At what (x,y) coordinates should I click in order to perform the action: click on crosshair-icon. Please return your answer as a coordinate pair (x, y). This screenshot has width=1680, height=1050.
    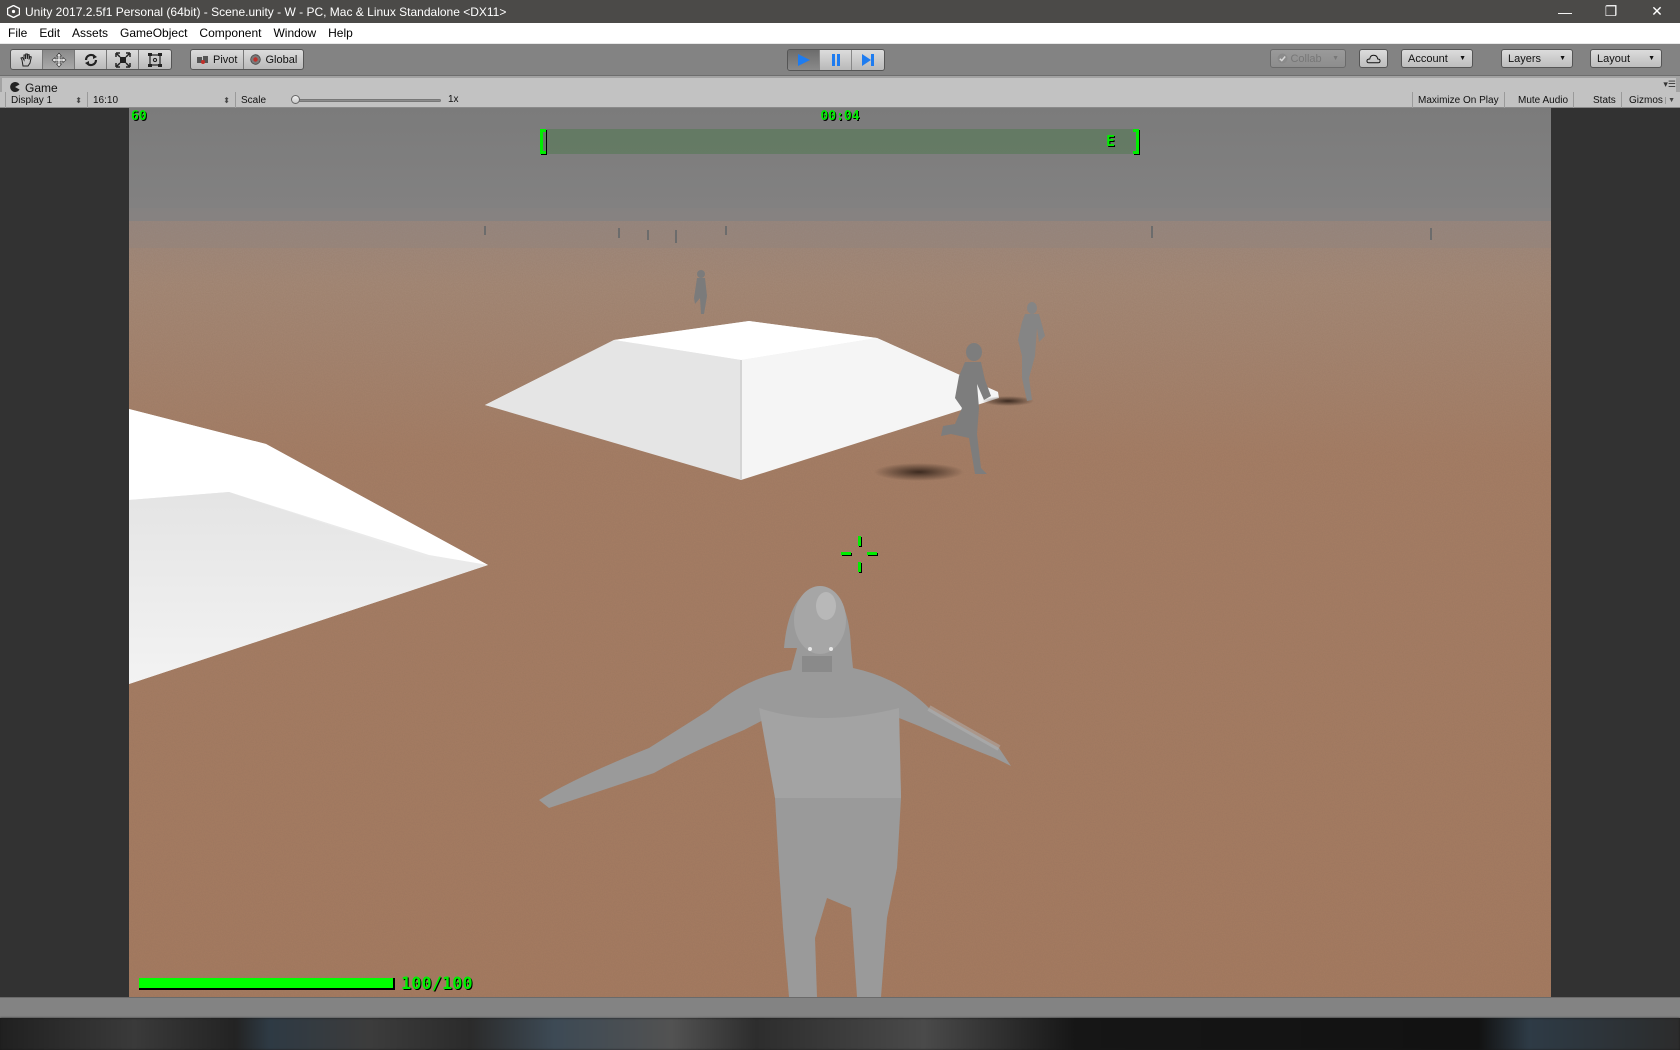
    Looking at the image, I should click on (859, 554).